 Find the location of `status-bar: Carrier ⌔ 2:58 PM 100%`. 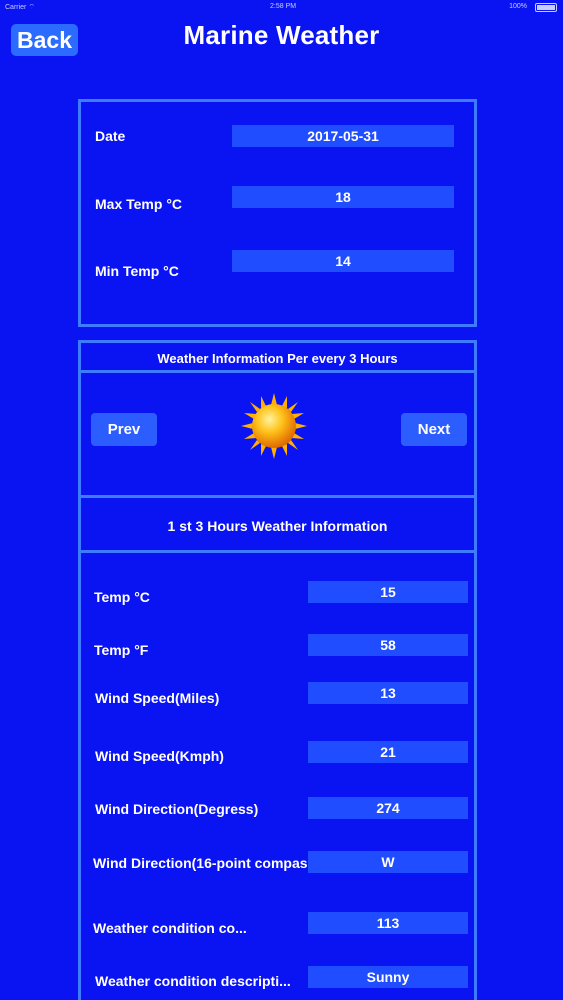

status-bar: Carrier ⌔ 2:58 PM 100% is located at coordinates (281, 7).